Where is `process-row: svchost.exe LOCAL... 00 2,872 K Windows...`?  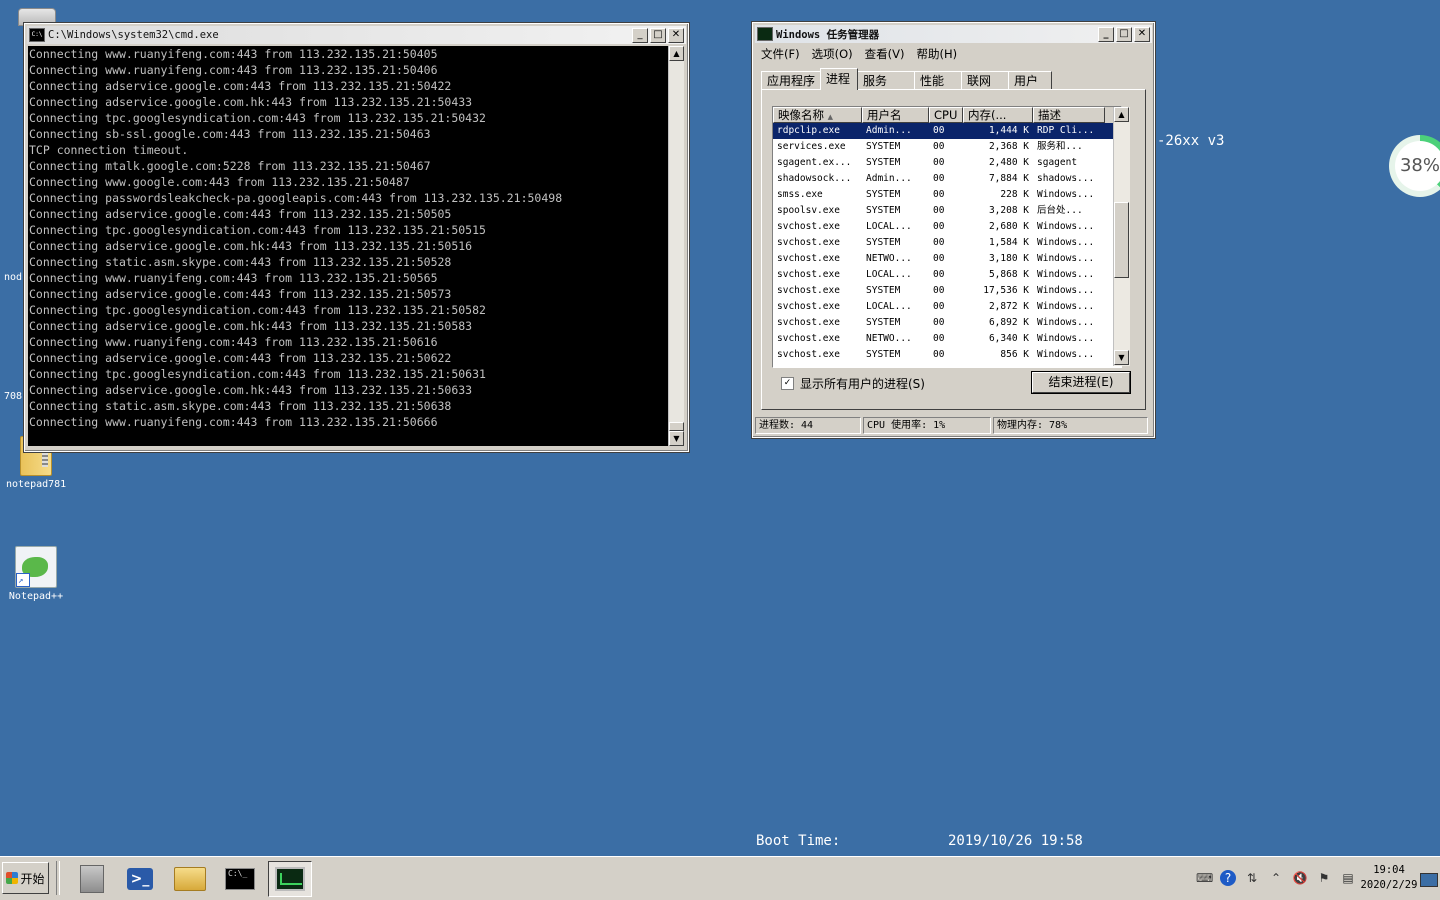
process-row: svchost.exe LOCAL... 00 2,872 K Windows... is located at coordinates (947, 307).